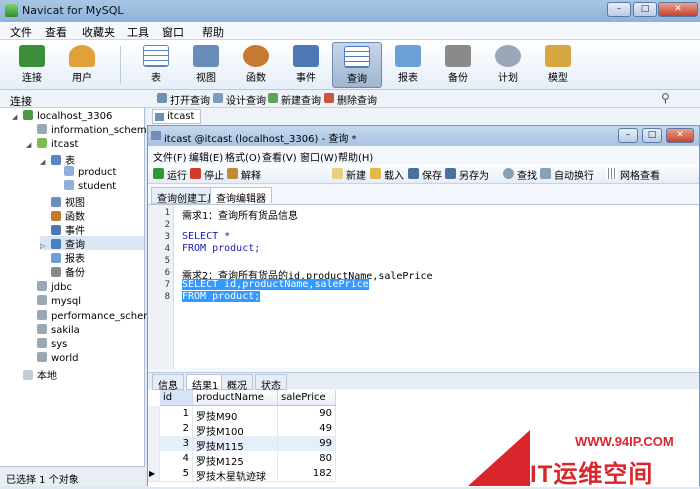 The width and height of the screenshot is (700, 489). I want to click on query-menu-help: 帮助(H), so click(355, 156).